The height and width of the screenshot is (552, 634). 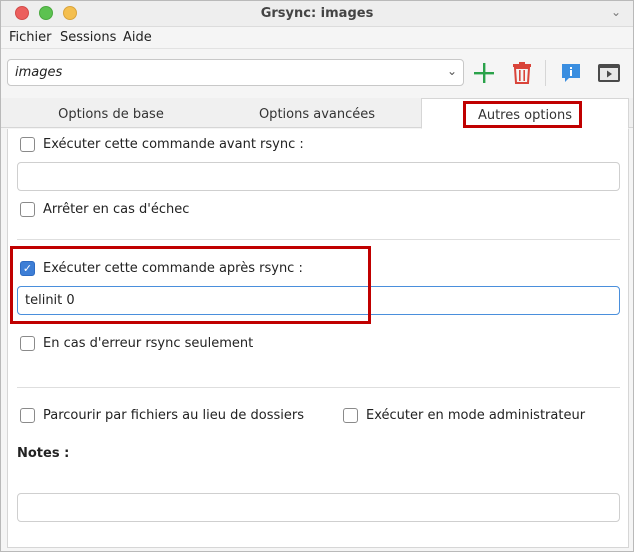 What do you see at coordinates (317, 113) in the screenshot?
I see `tab-options-avancees: Options avancées` at bounding box center [317, 113].